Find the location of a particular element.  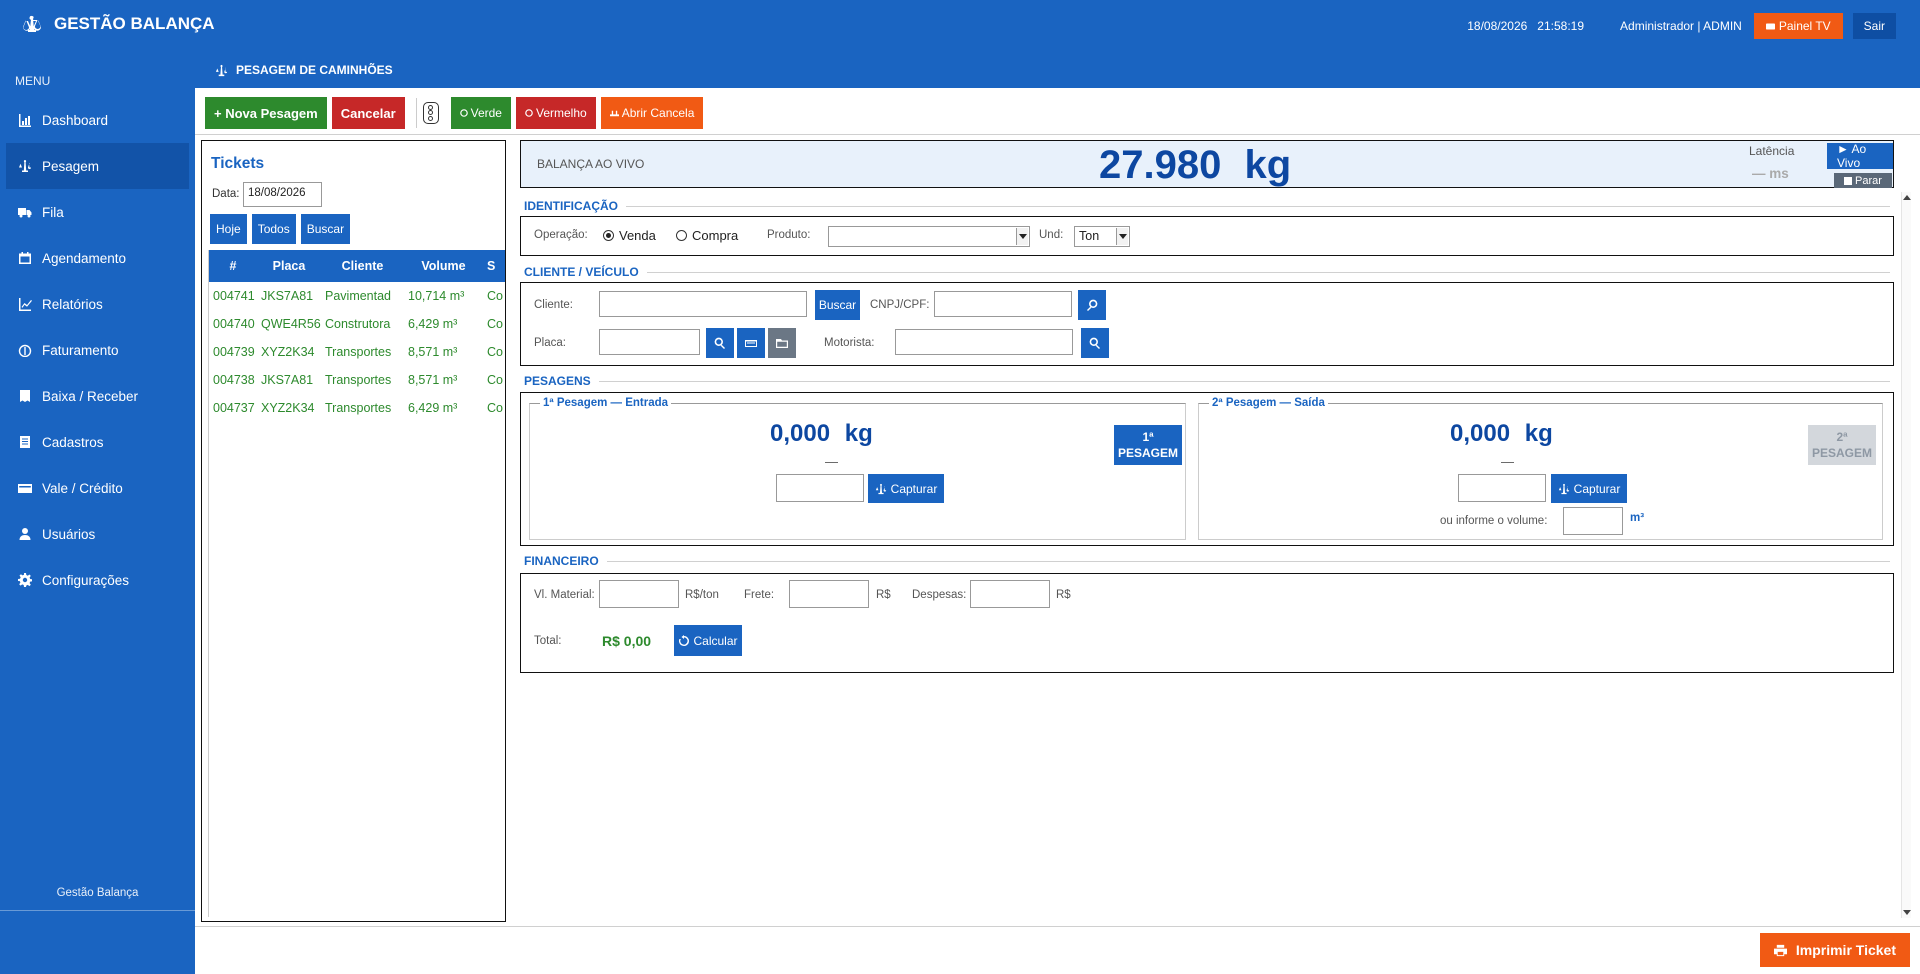

venda-radio: Venda is located at coordinates (629, 235).